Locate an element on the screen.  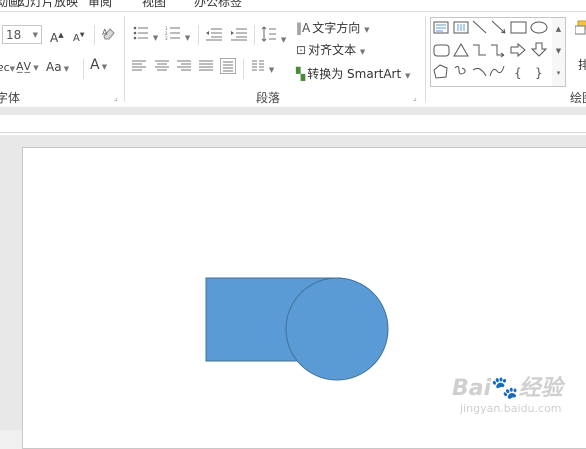
text-direction-button: ‖A 文字方向 ▼ is located at coordinates (332, 29).